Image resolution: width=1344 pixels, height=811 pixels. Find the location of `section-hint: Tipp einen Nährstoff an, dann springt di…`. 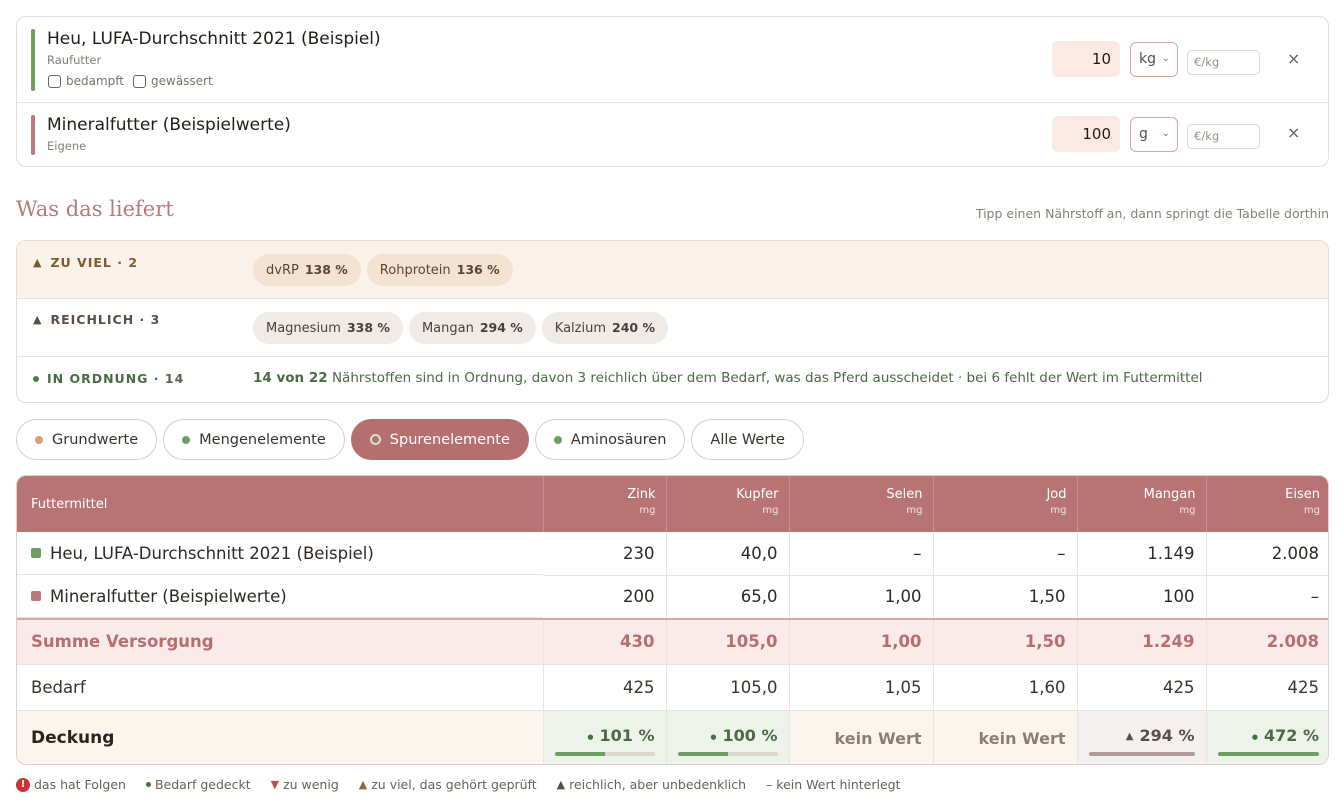

section-hint: Tipp einen Nährstoff an, dann springt di… is located at coordinates (1152, 213).